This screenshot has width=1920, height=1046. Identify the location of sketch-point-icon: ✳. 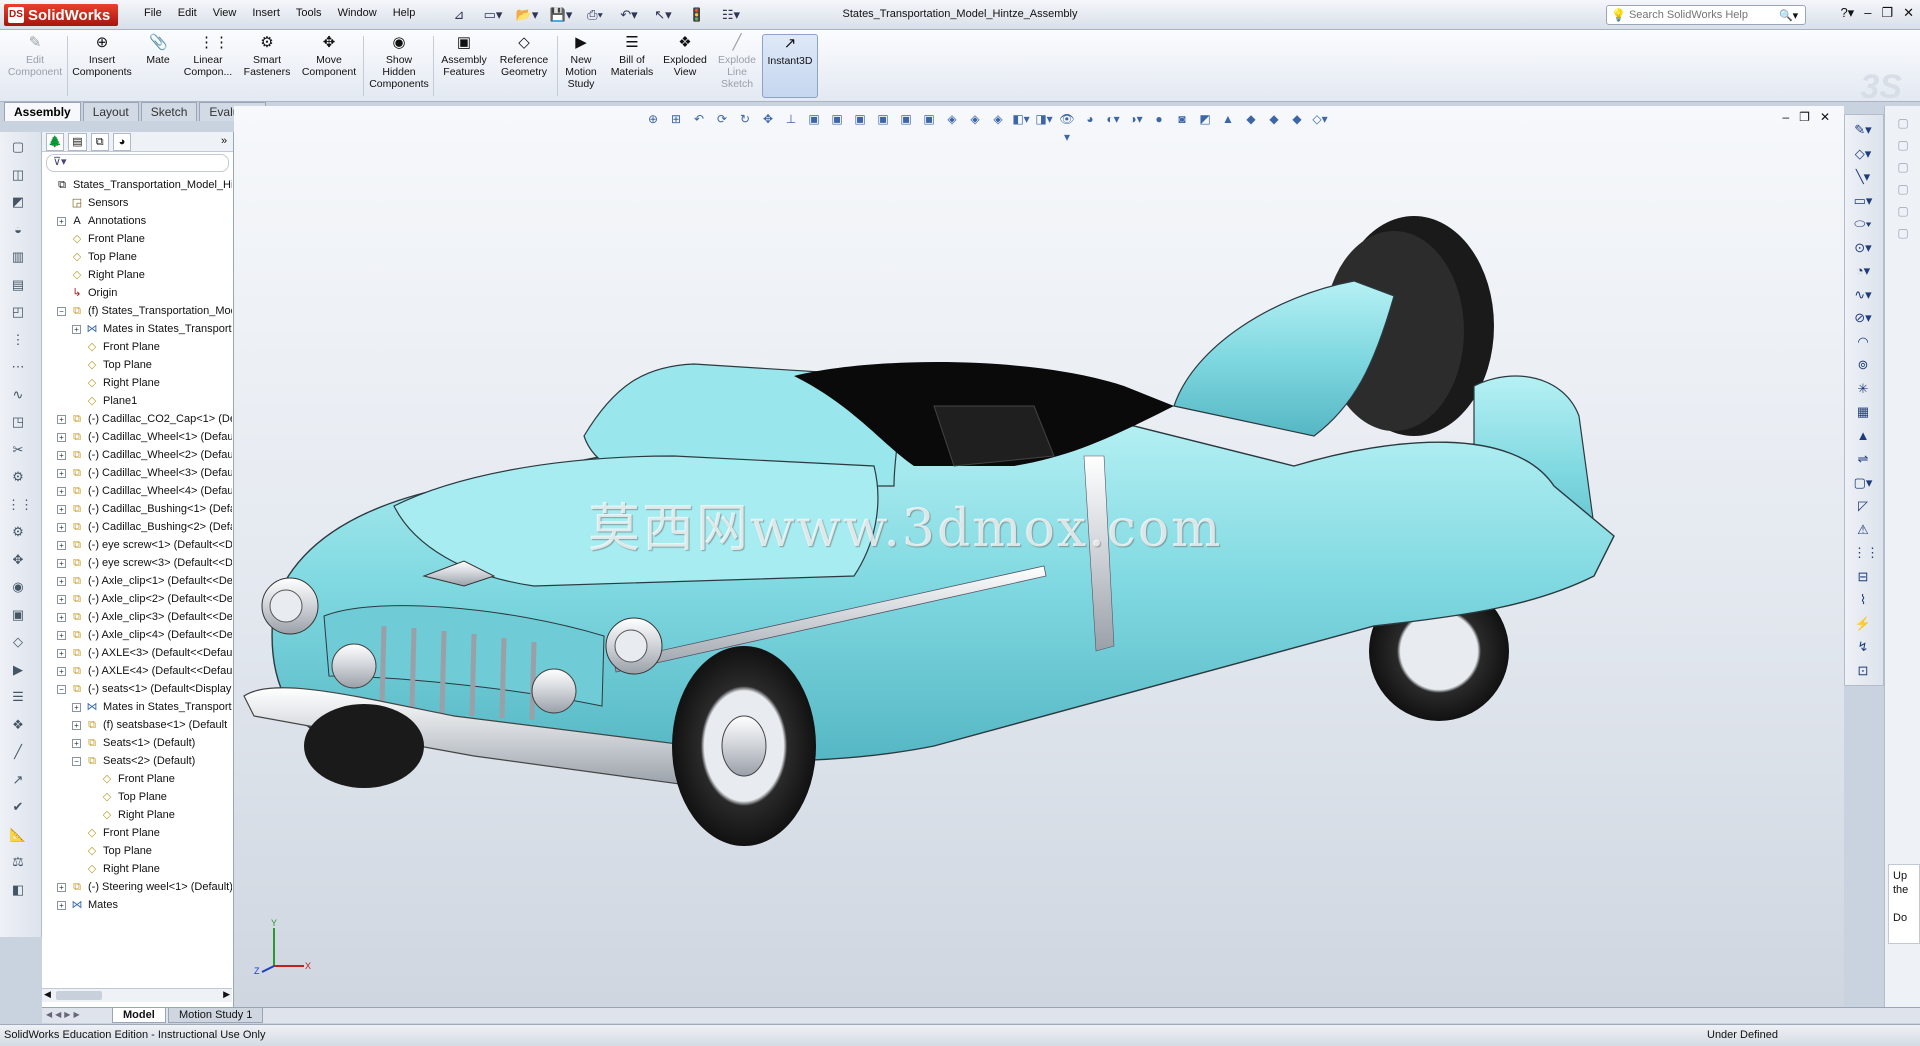
(1863, 389).